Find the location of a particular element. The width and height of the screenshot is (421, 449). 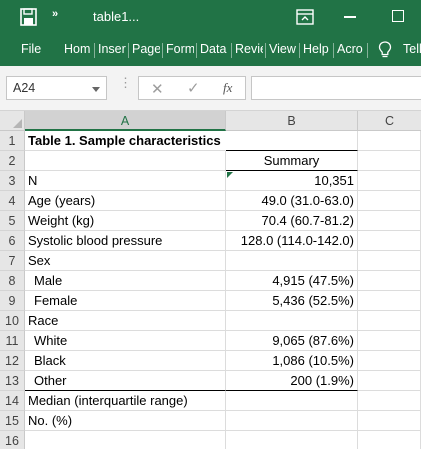

cell-b: 9,065 (87.6%) is located at coordinates (292, 341).